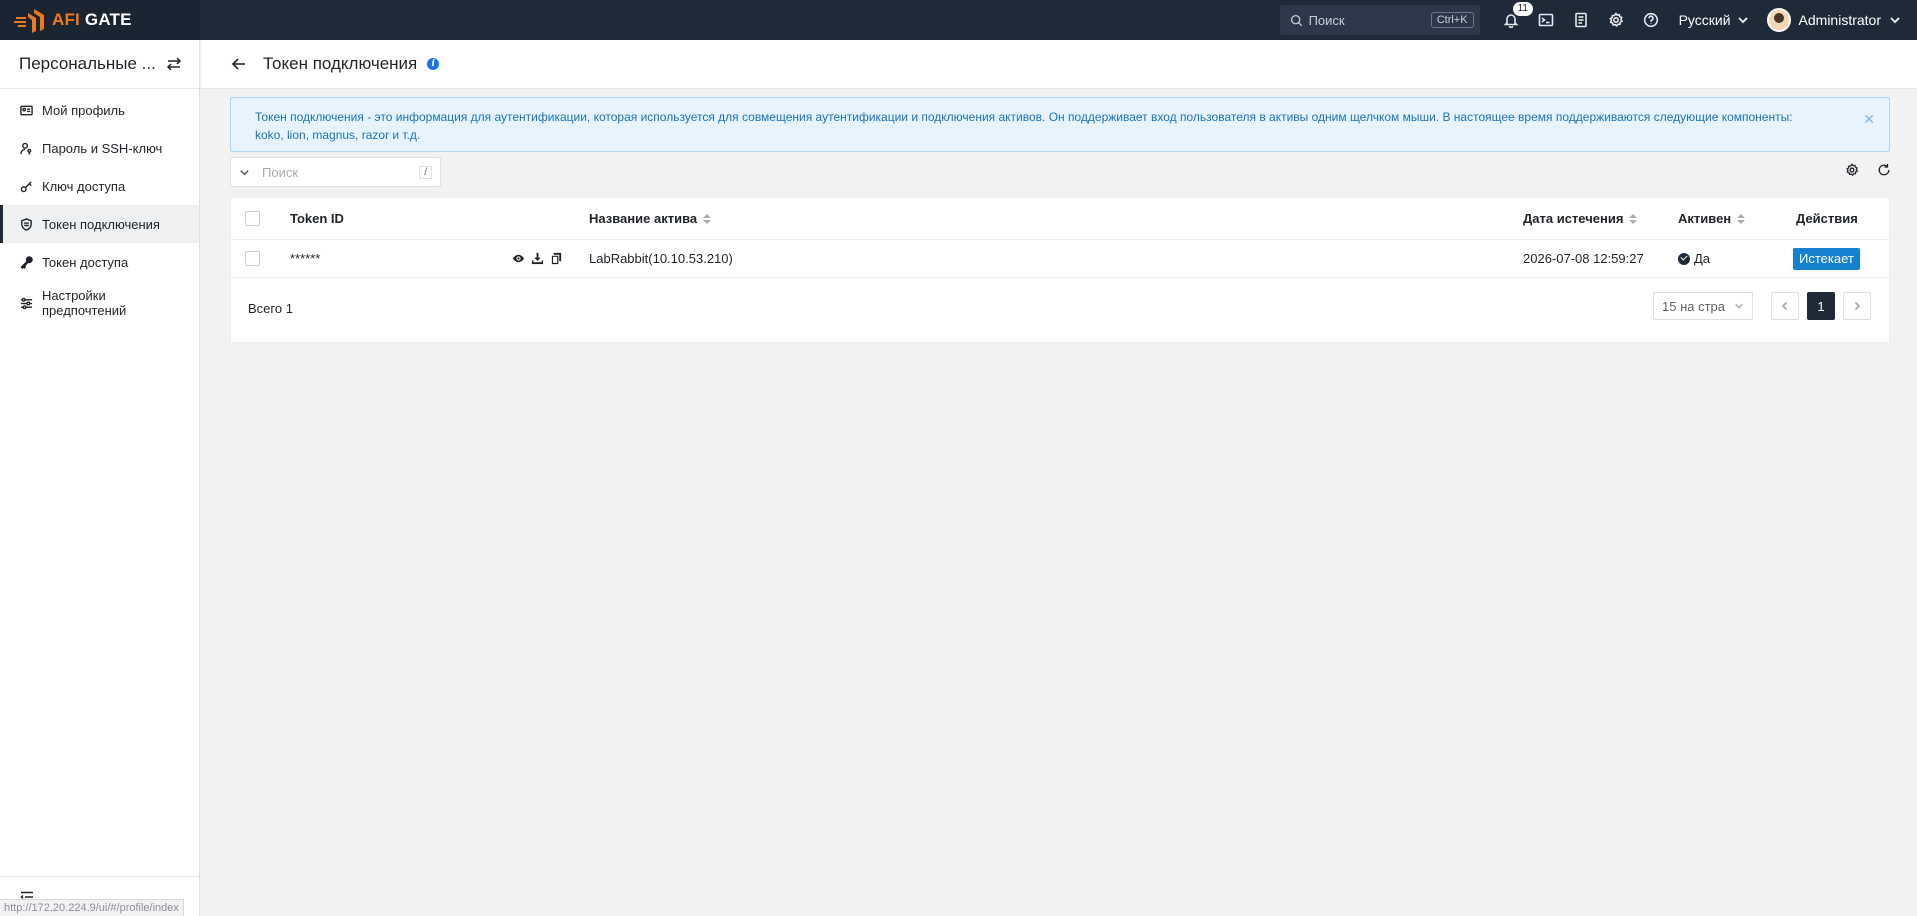 The image size is (1917, 916). Describe the element at coordinates (85, 262) in the screenshot. I see `sidebar-item-label: Токен доступа` at that location.